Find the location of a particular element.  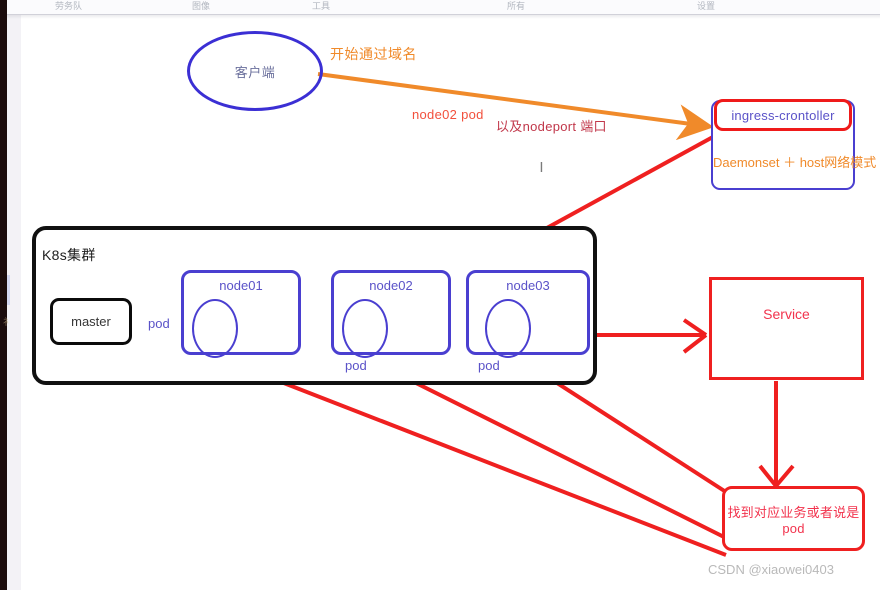

left-gutter-glyph: 衤 is located at coordinates (8, 322).